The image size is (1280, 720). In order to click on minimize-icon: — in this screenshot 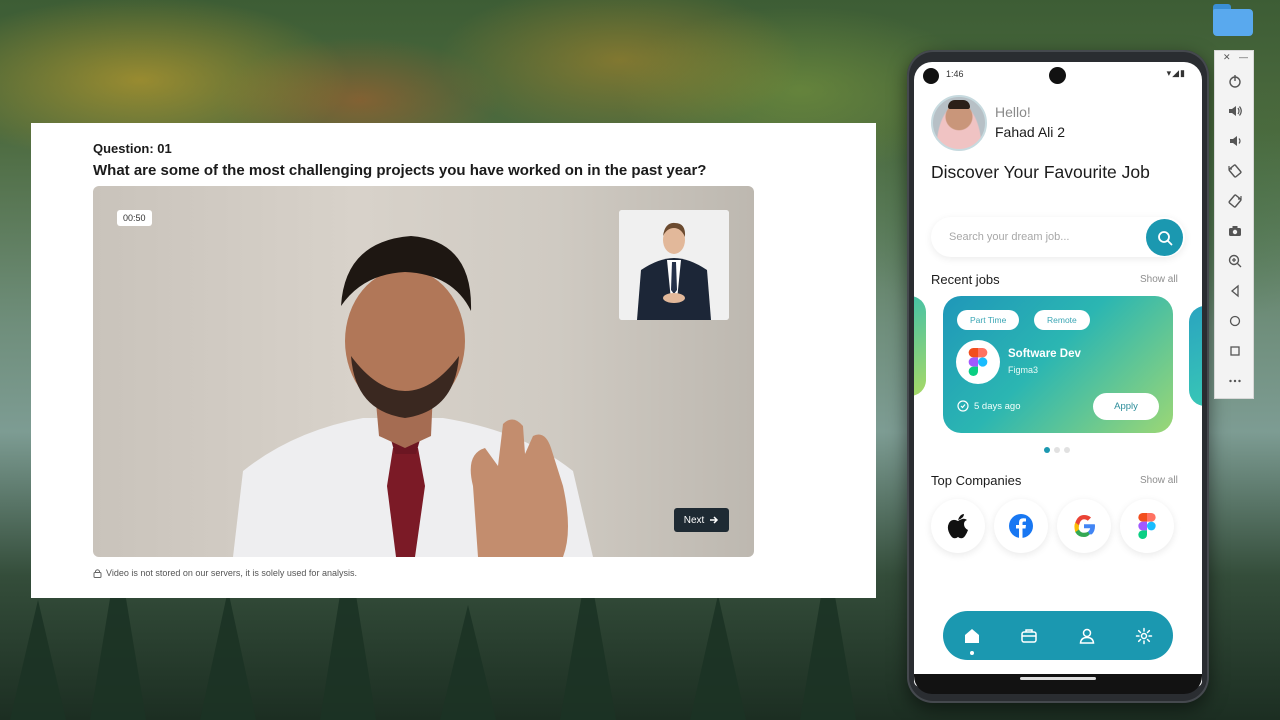, I will do `click(1243, 57)`.